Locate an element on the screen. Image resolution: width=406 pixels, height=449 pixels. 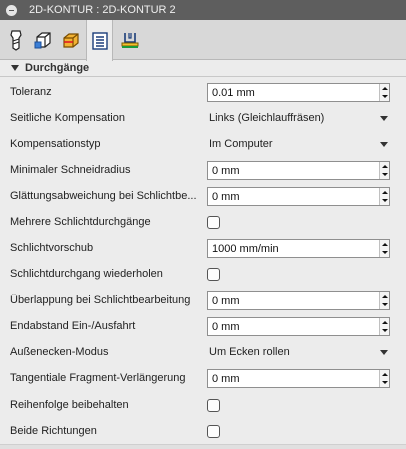
finishing-overlap-field is located at coordinates (298, 300).